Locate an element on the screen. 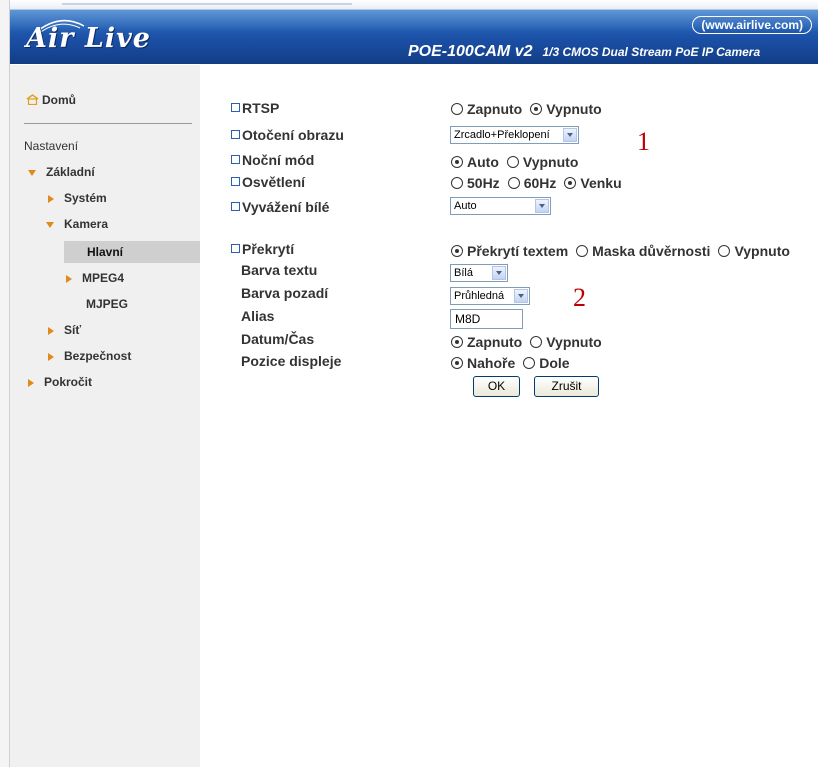  overlay-label: Překrytí is located at coordinates (262, 249).